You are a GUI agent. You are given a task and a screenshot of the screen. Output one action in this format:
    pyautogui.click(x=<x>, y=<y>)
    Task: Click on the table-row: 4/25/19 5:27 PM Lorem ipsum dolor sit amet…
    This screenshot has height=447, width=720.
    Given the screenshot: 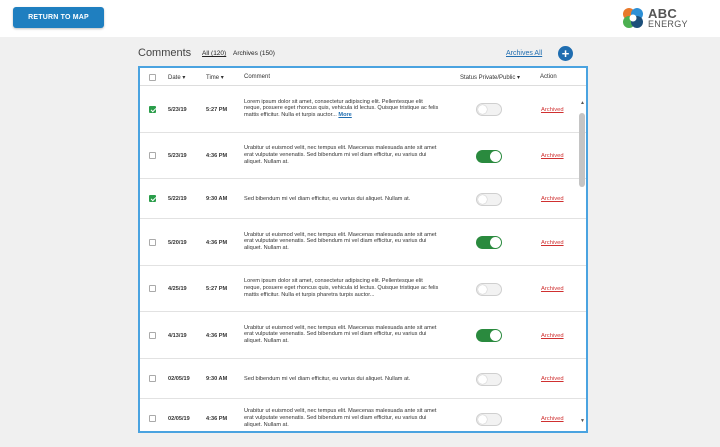 What is the action you would take?
    pyautogui.click(x=363, y=289)
    